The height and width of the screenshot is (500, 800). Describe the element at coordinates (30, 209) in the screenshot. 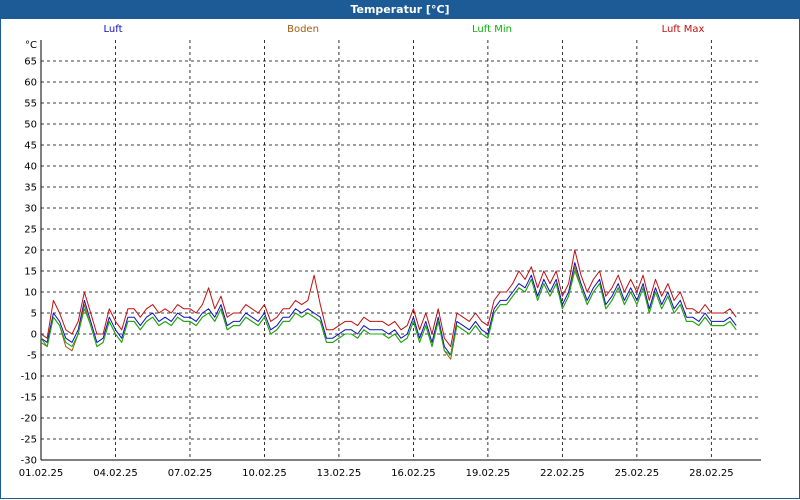

I see `y-tick-label: 30` at that location.